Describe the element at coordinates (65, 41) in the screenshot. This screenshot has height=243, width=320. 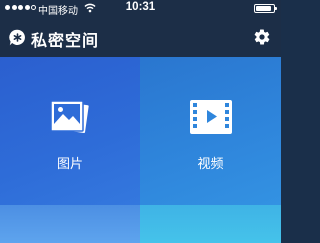
I see `page-title: 私密空间` at that location.